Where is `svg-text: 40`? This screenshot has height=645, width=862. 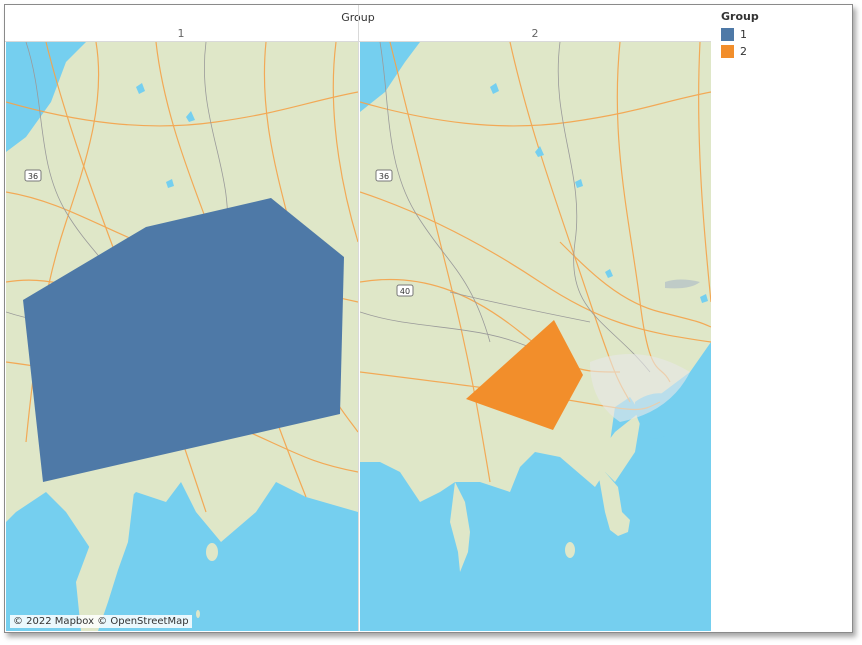
svg-text: 40 is located at coordinates (405, 291).